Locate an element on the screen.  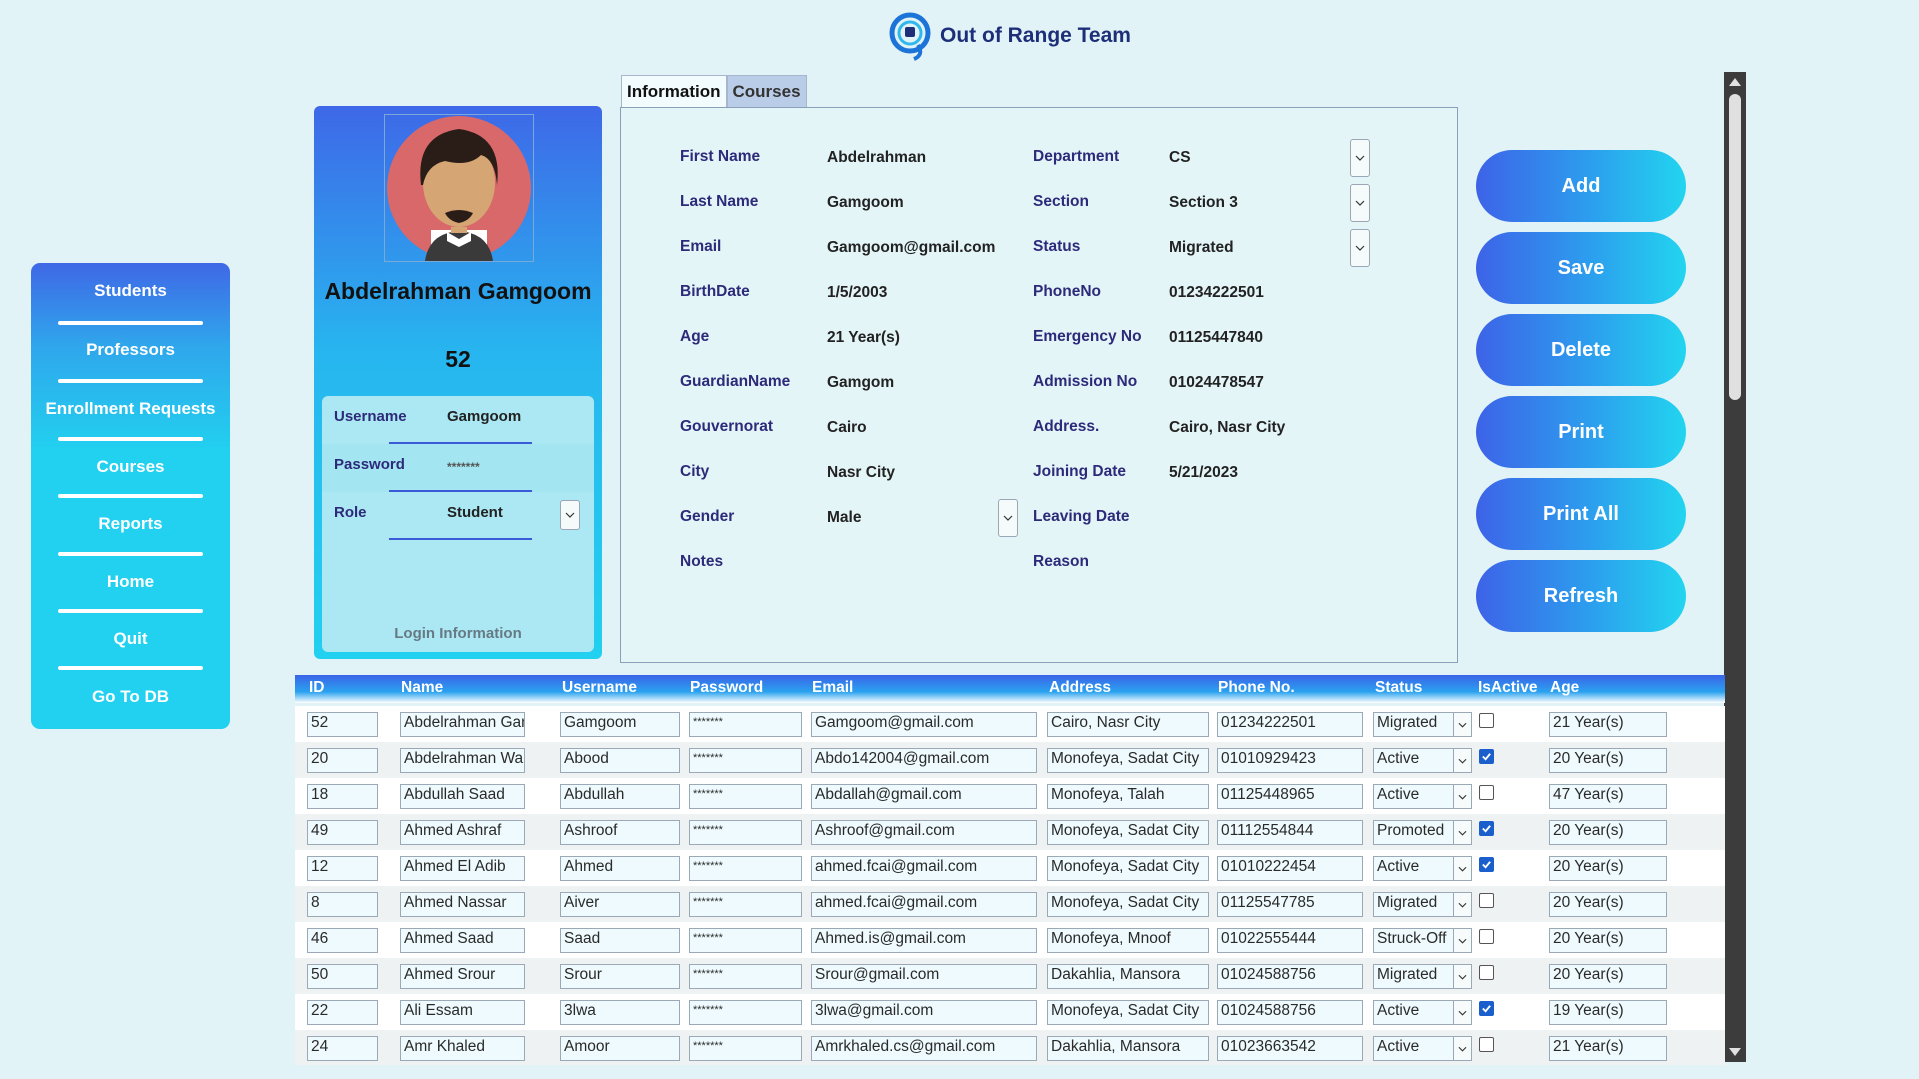
id-cell: 22 is located at coordinates (342, 1012).